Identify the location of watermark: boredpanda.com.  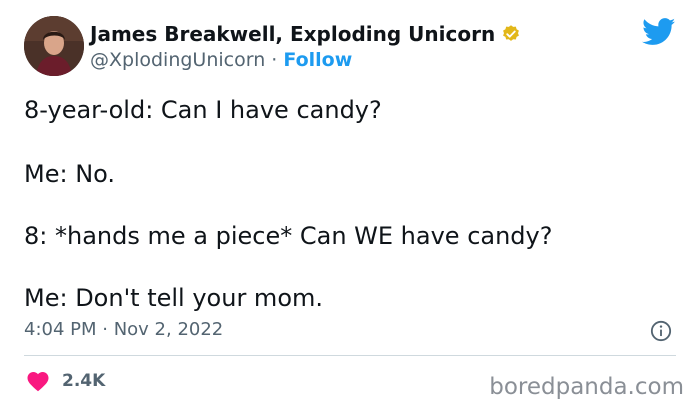
(586, 387).